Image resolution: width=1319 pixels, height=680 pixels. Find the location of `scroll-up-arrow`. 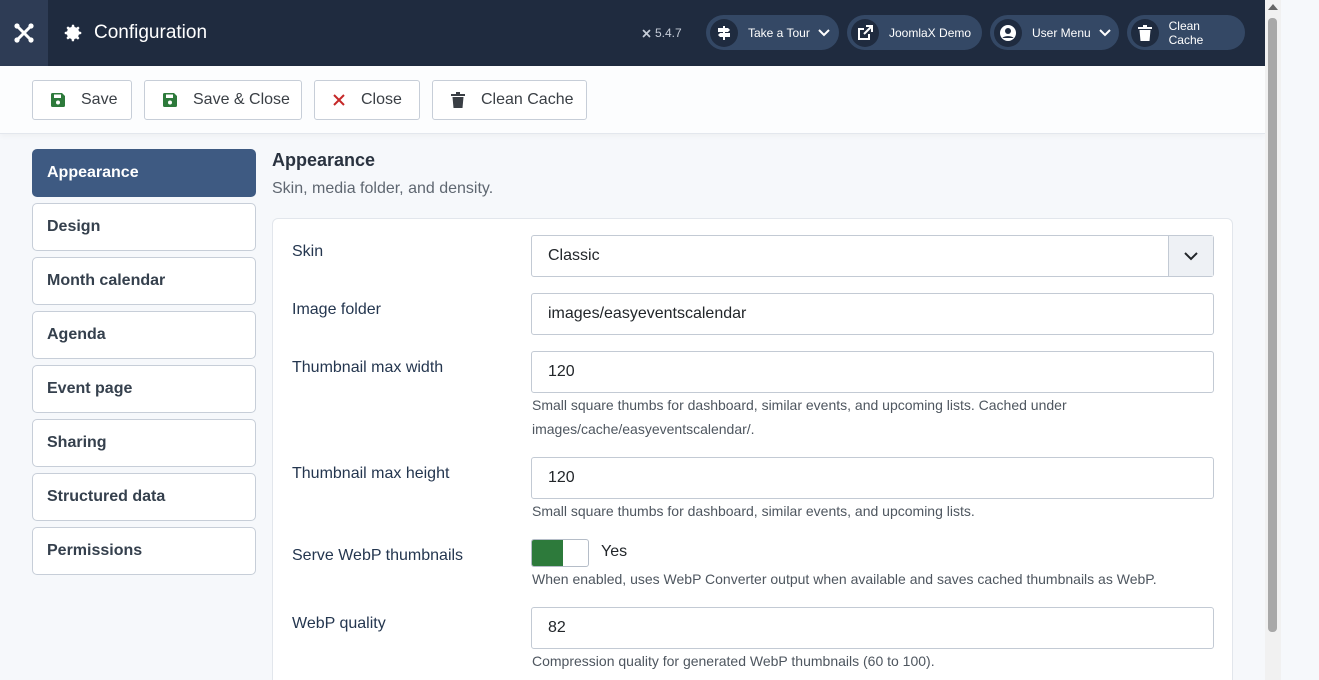

scroll-up-arrow is located at coordinates (1273, 7).